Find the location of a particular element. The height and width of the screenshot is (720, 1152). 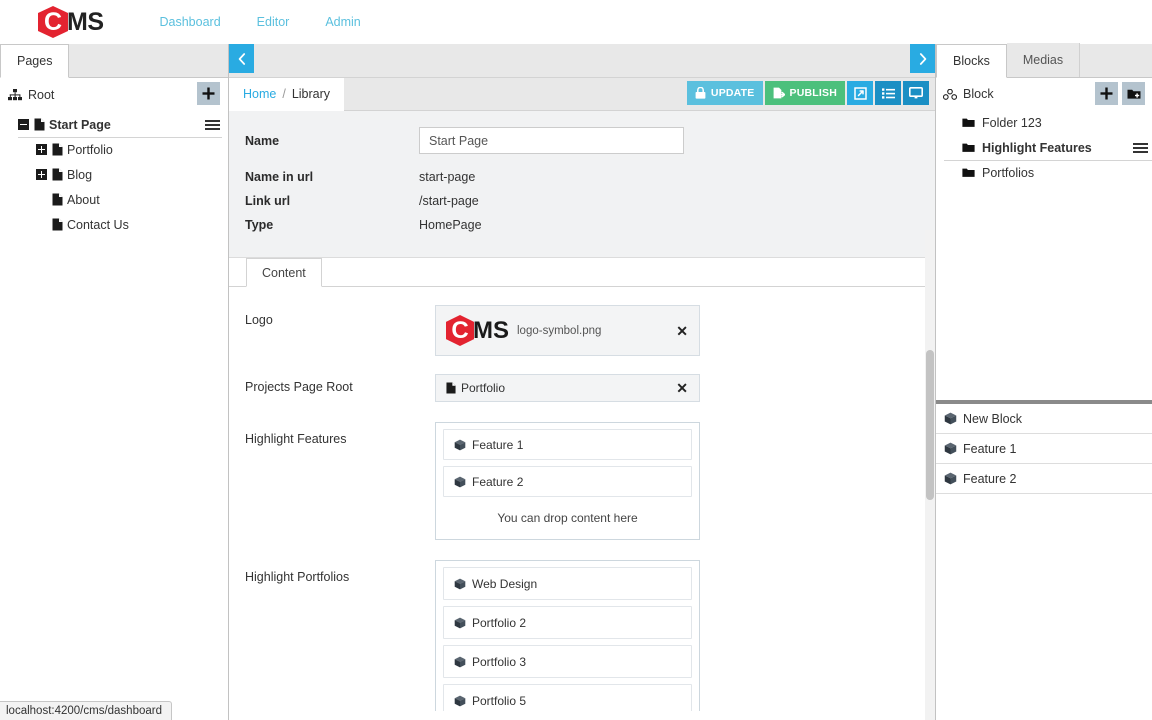

tab-pages: Pages is located at coordinates (35, 61).